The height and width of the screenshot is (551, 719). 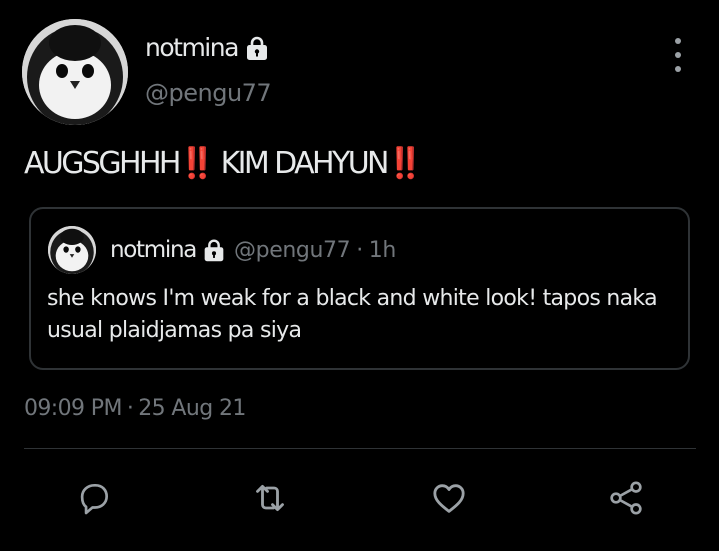 I want to click on share-icon, so click(x=626, y=498).